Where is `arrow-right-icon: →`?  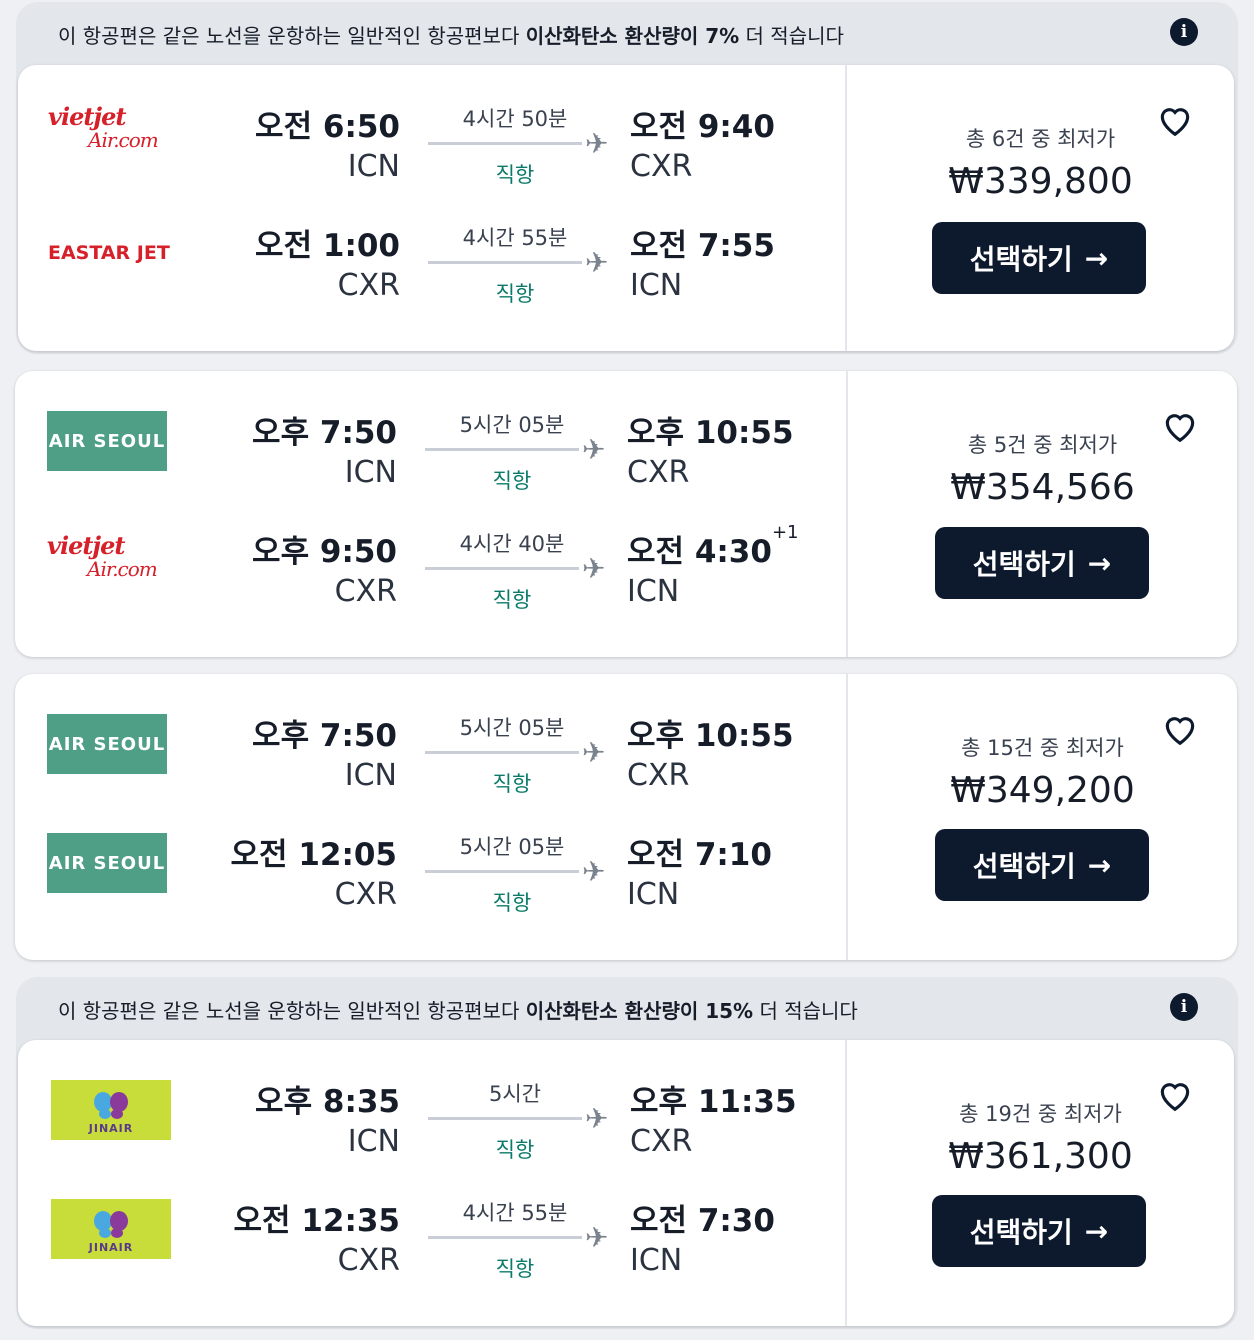 arrow-right-icon: → is located at coordinates (1096, 1231).